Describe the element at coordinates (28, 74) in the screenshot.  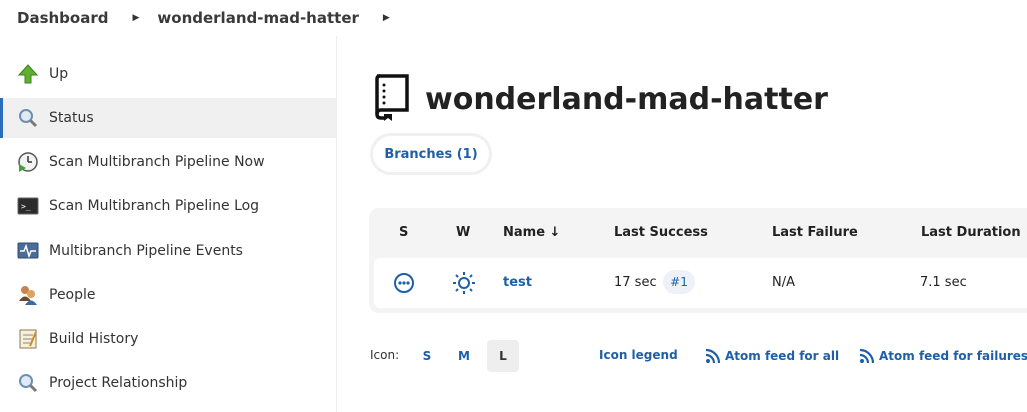
I see `up-arrow-icon` at that location.